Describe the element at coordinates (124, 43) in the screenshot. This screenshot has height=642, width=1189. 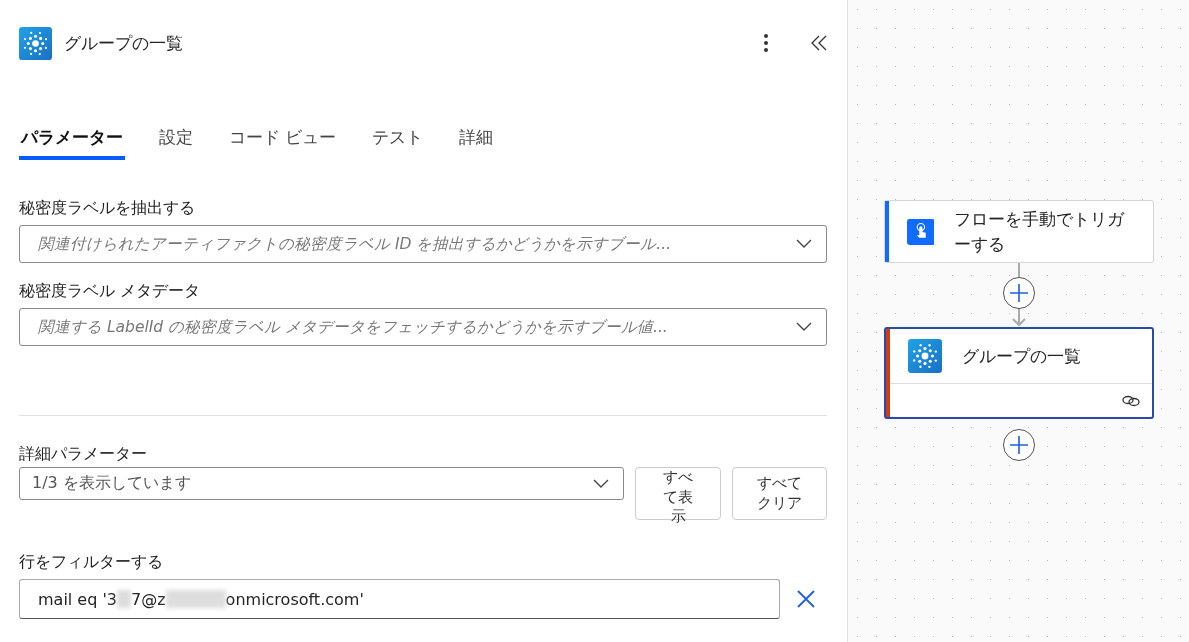
I see `panel-title: グループの一覧` at that location.